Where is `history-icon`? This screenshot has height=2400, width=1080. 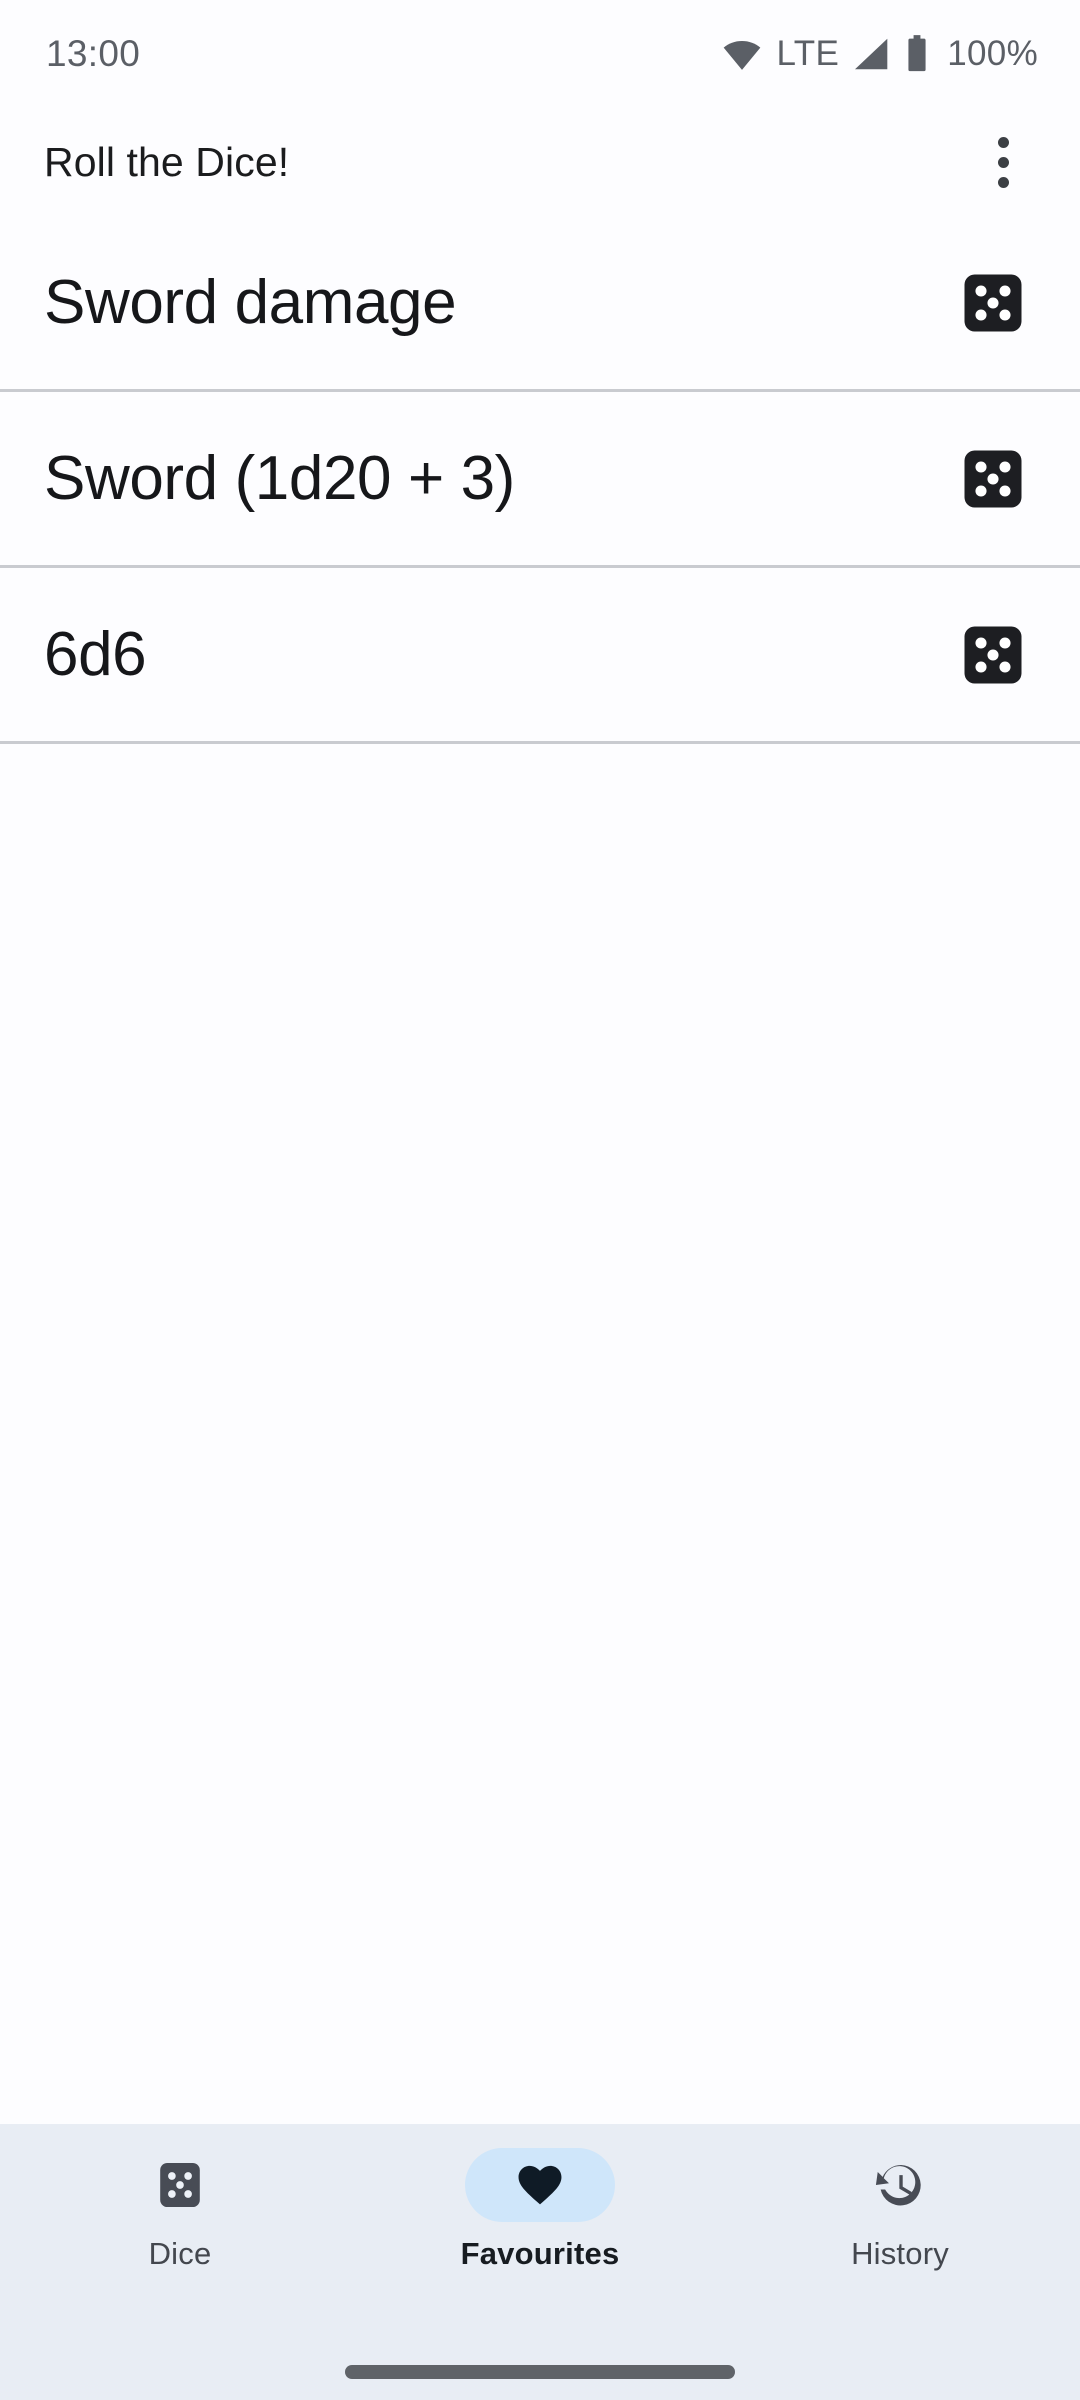 history-icon is located at coordinates (898, 2185).